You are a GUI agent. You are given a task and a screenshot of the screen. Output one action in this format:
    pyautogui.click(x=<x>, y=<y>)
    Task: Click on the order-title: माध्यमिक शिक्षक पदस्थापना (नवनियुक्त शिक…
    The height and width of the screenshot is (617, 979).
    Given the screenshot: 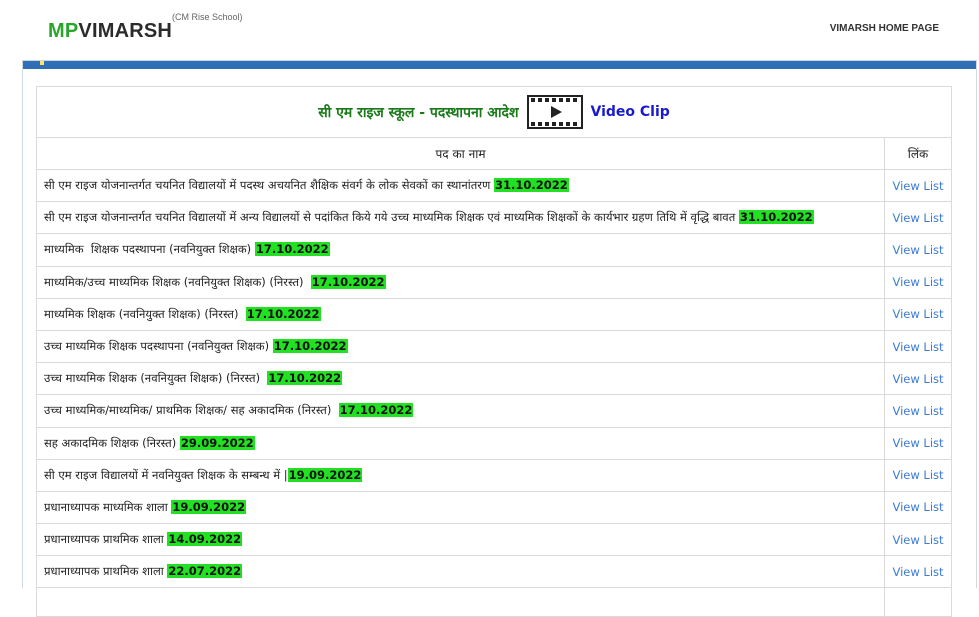 What is the action you would take?
    pyautogui.click(x=149, y=249)
    